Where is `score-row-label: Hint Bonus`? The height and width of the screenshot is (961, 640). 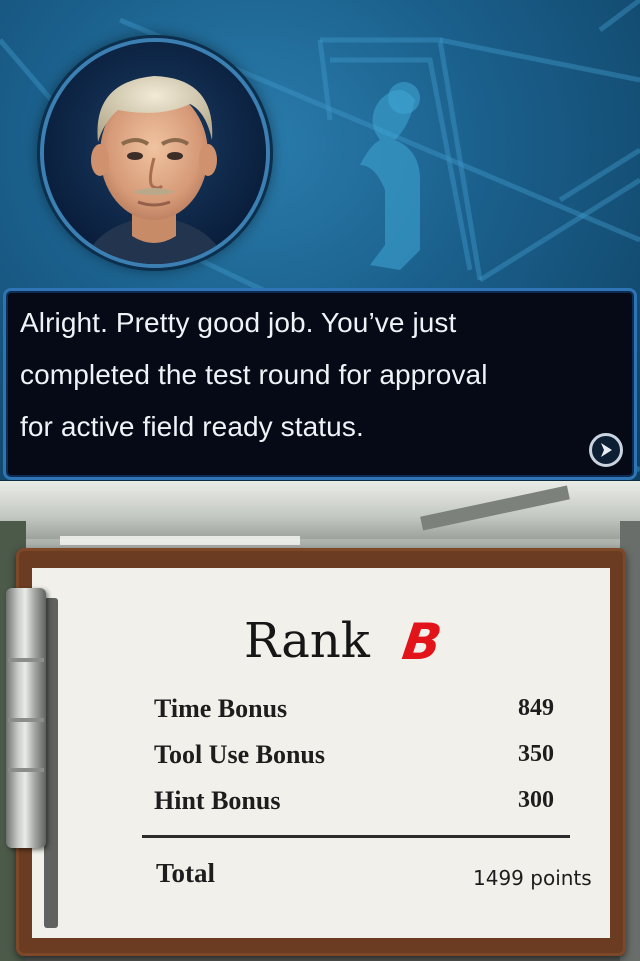
score-row-label: Hint Bonus is located at coordinates (217, 800).